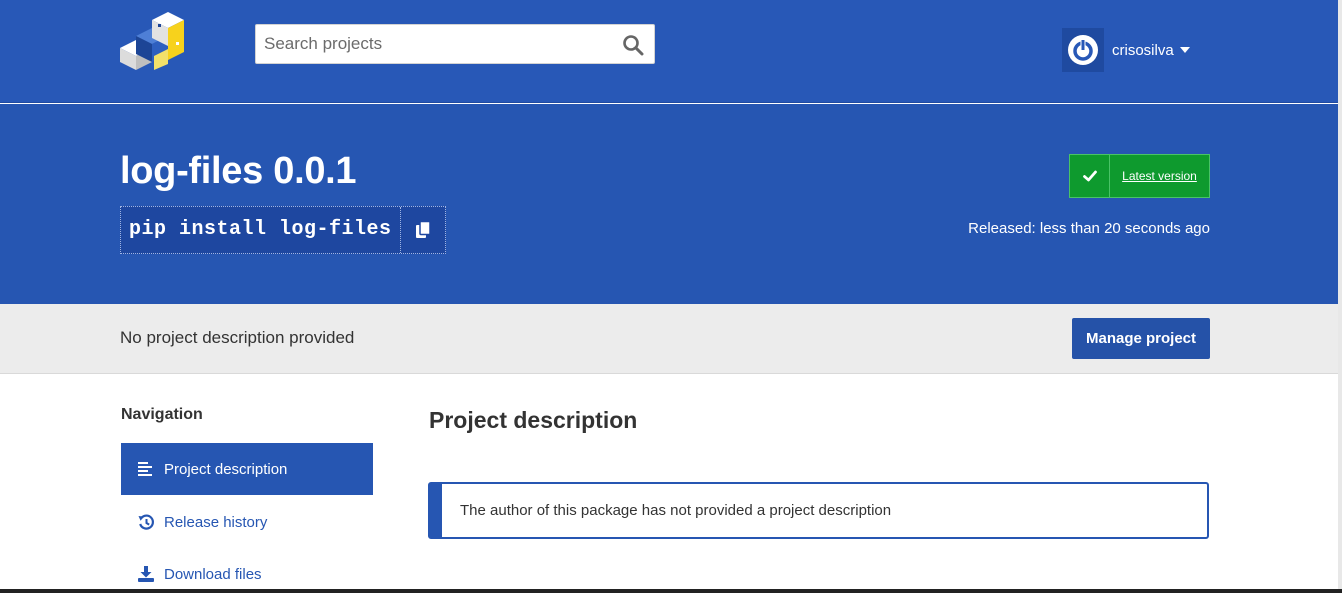 This screenshot has height=593, width=1342. What do you see at coordinates (633, 45) in the screenshot?
I see `search-icon` at bounding box center [633, 45].